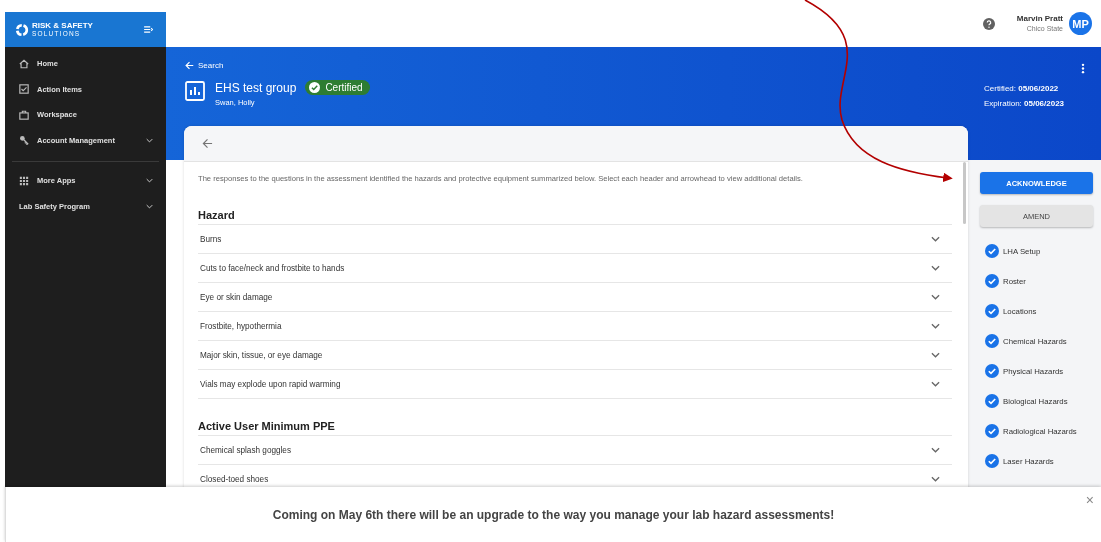 The image size is (1101, 542). Describe the element at coordinates (236, 297) in the screenshot. I see `accordion-label: Eye or skin damage` at that location.